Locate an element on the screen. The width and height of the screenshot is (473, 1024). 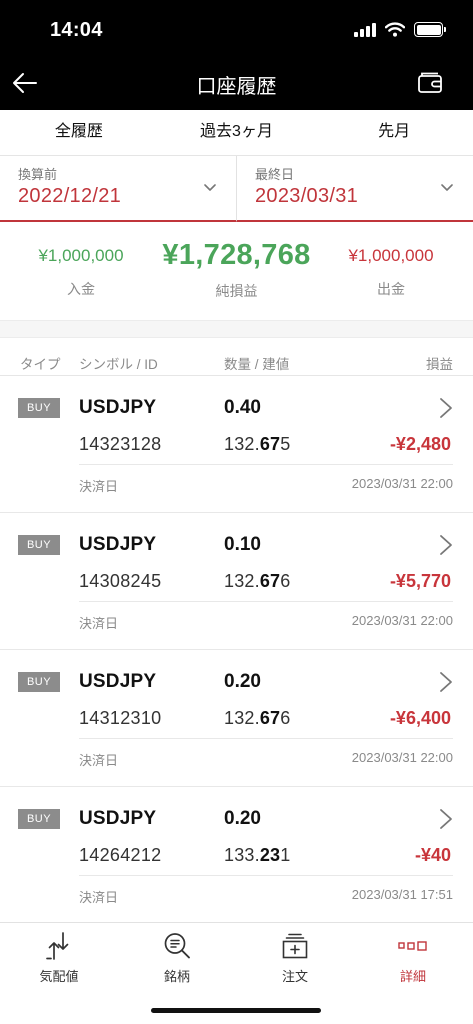
column-symbol-id: シンボル / ID is located at coordinates (118, 364).